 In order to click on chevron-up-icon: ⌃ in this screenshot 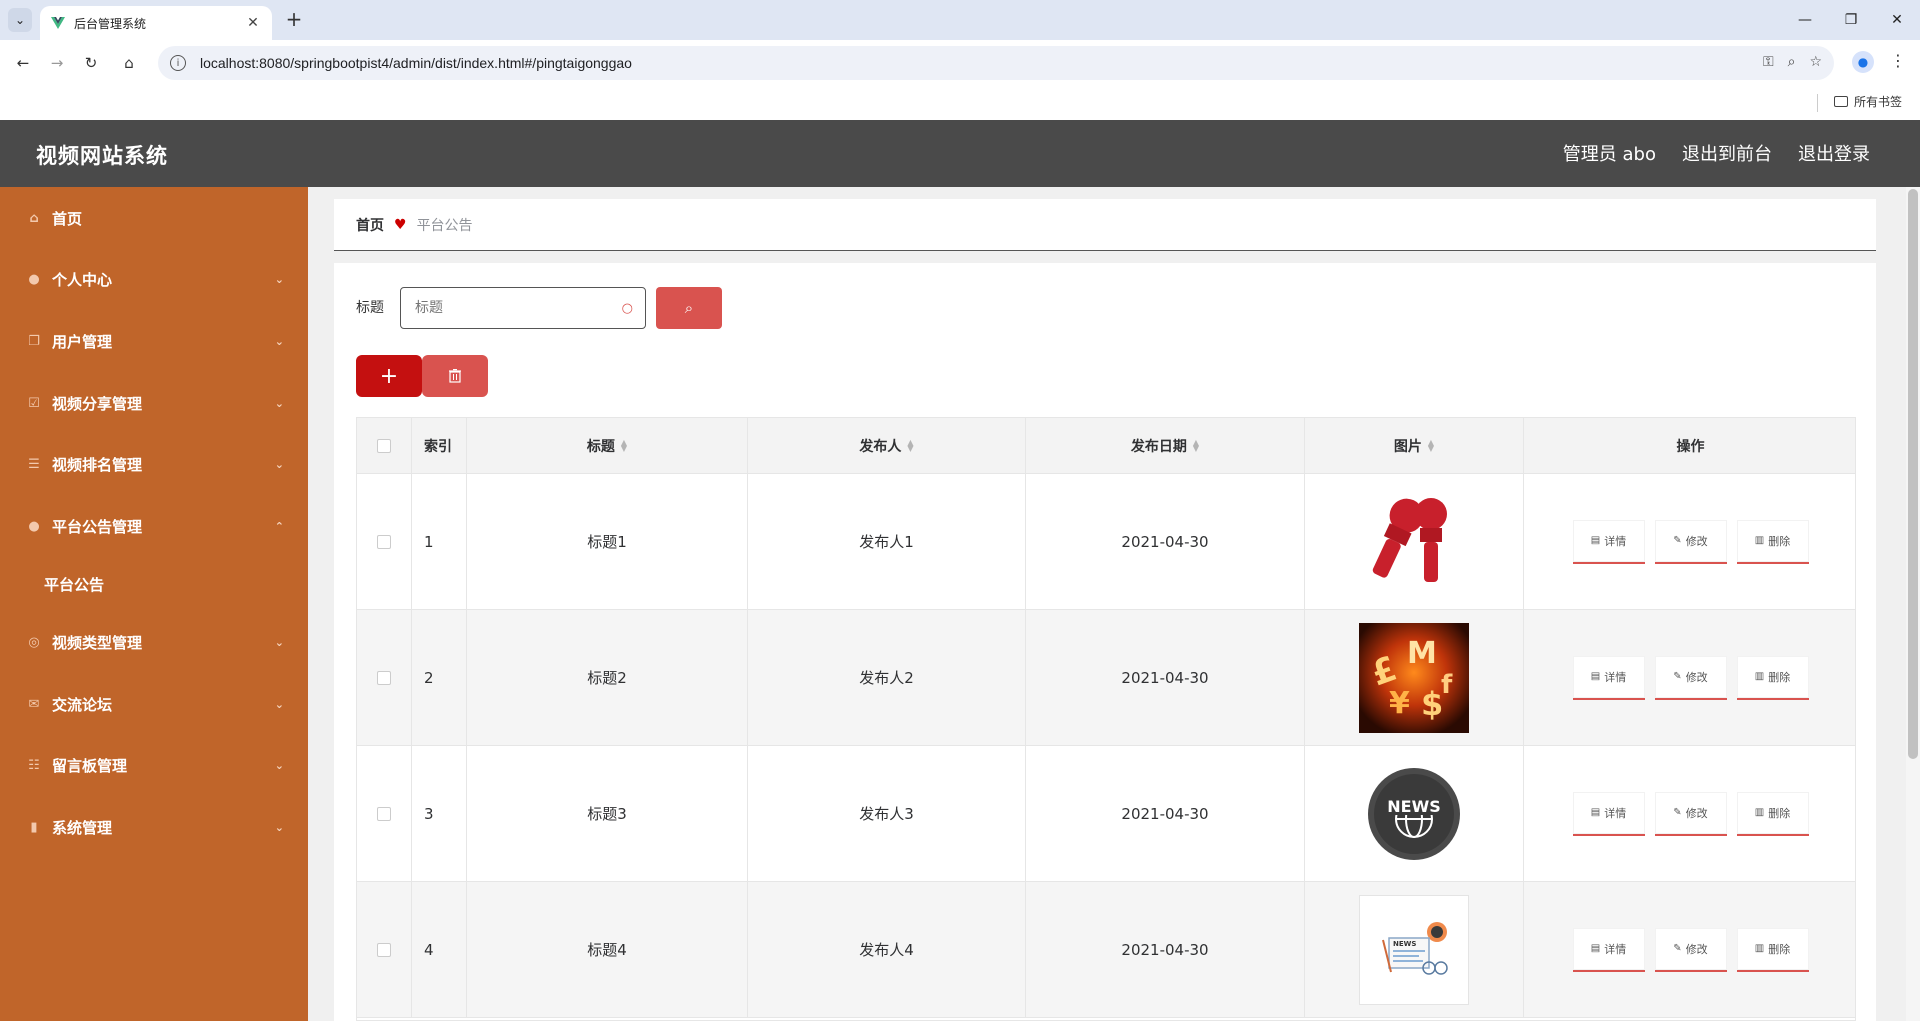, I will do `click(279, 526)`.